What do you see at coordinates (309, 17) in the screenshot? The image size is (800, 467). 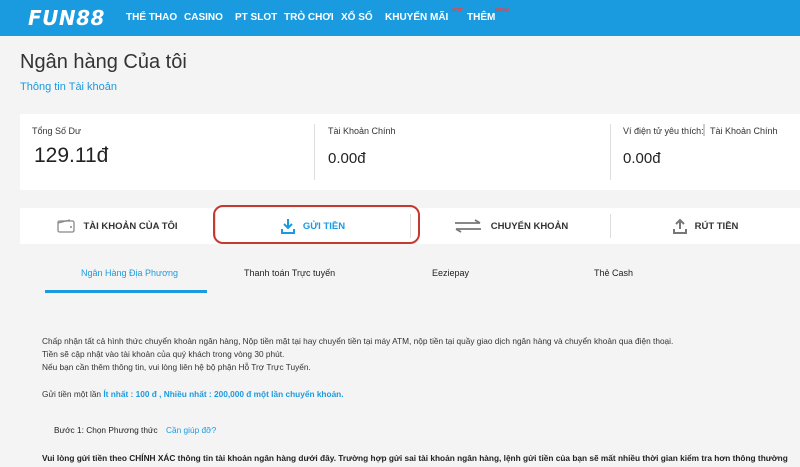 I see `nav-item-tro-choi: TRÒ CHƠI` at bounding box center [309, 17].